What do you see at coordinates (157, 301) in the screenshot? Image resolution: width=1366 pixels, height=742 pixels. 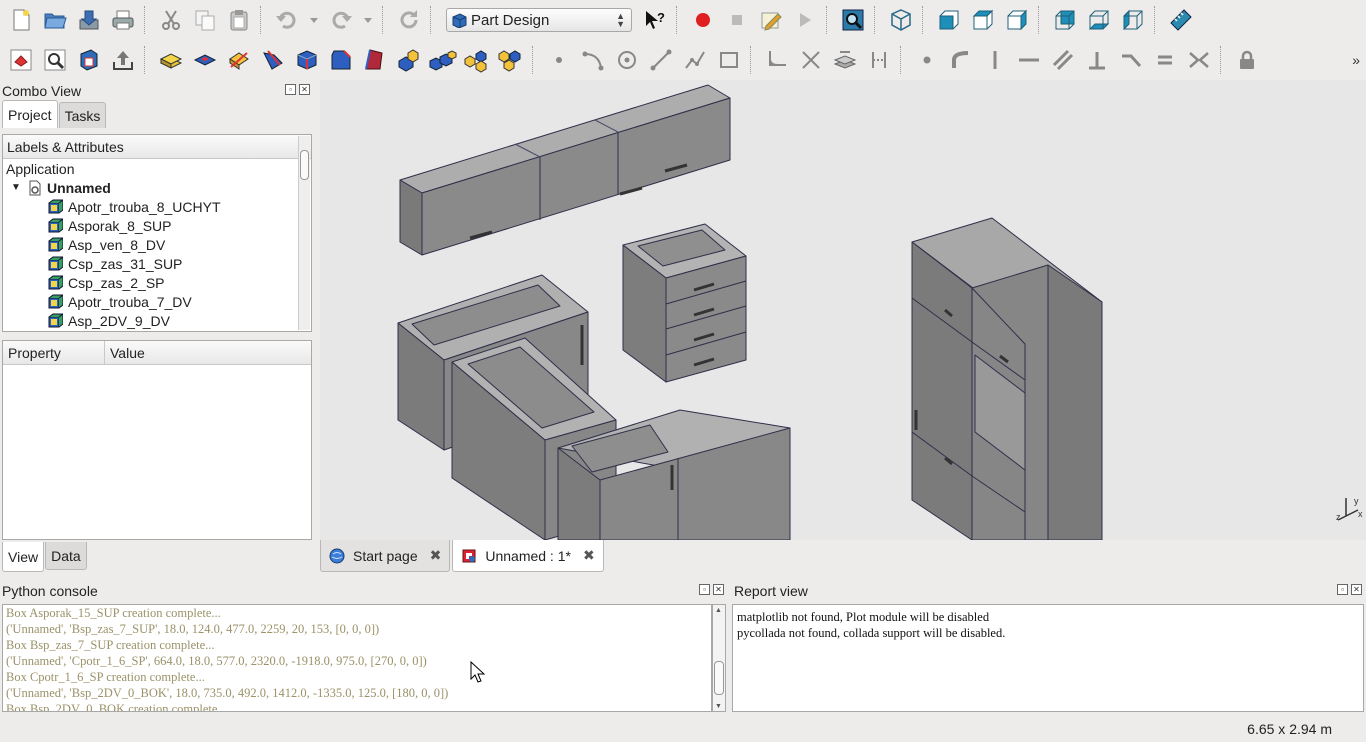 I see `tree-item: Apotr_trouba_7_DV` at bounding box center [157, 301].